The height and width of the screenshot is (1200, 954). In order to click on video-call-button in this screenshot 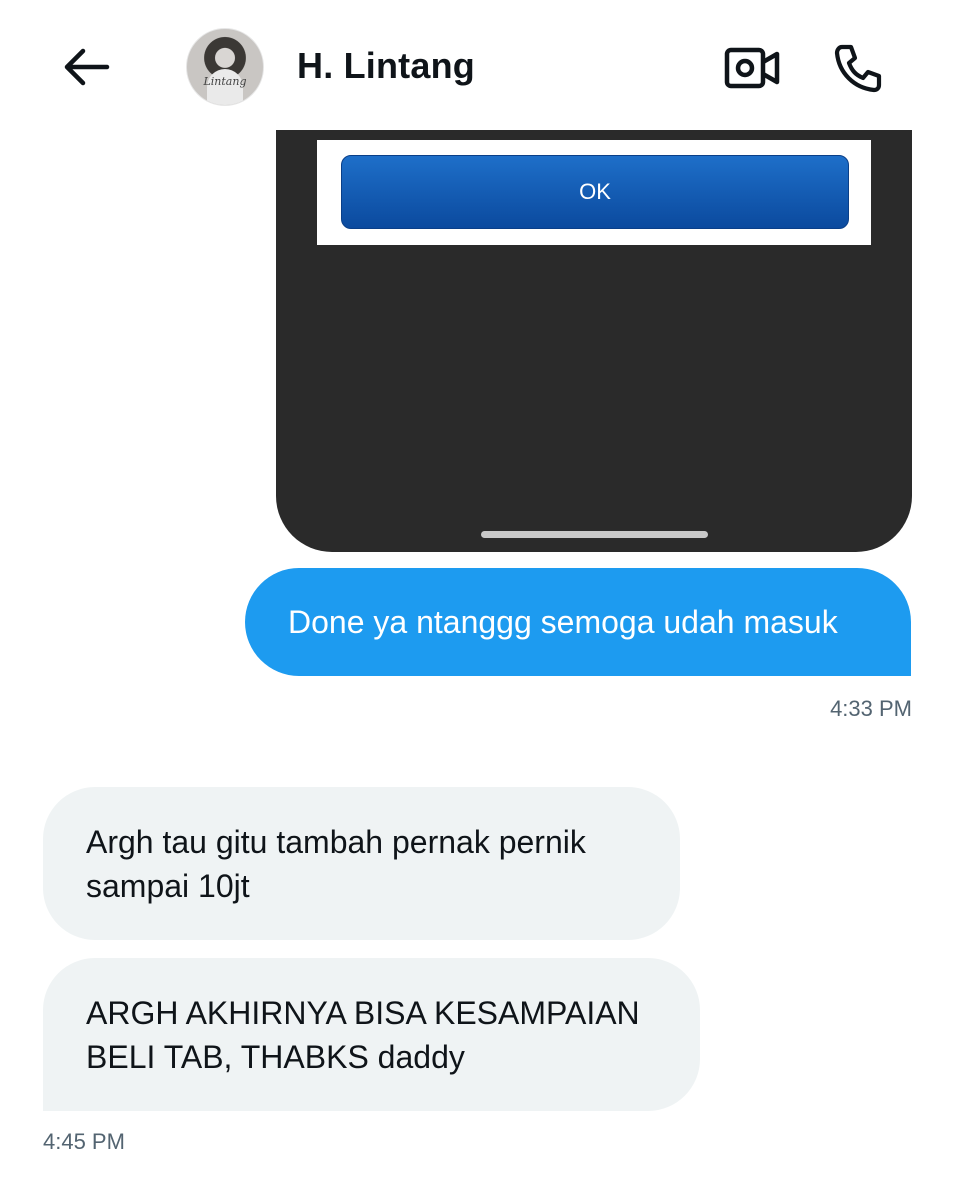, I will do `click(752, 68)`.